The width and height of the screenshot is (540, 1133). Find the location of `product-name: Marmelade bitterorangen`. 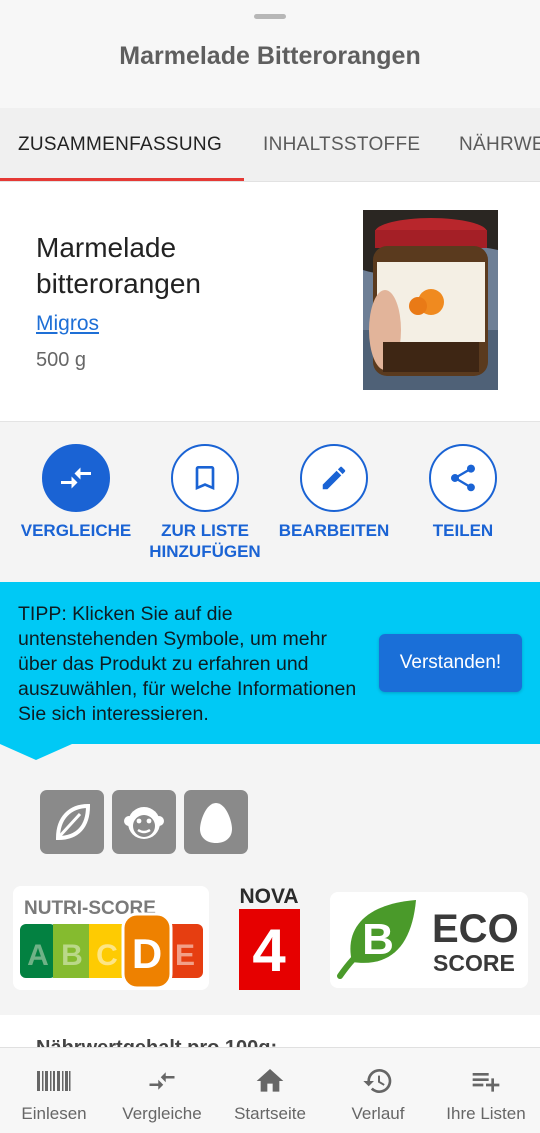

product-name: Marmelade bitterorangen is located at coordinates (119, 265).